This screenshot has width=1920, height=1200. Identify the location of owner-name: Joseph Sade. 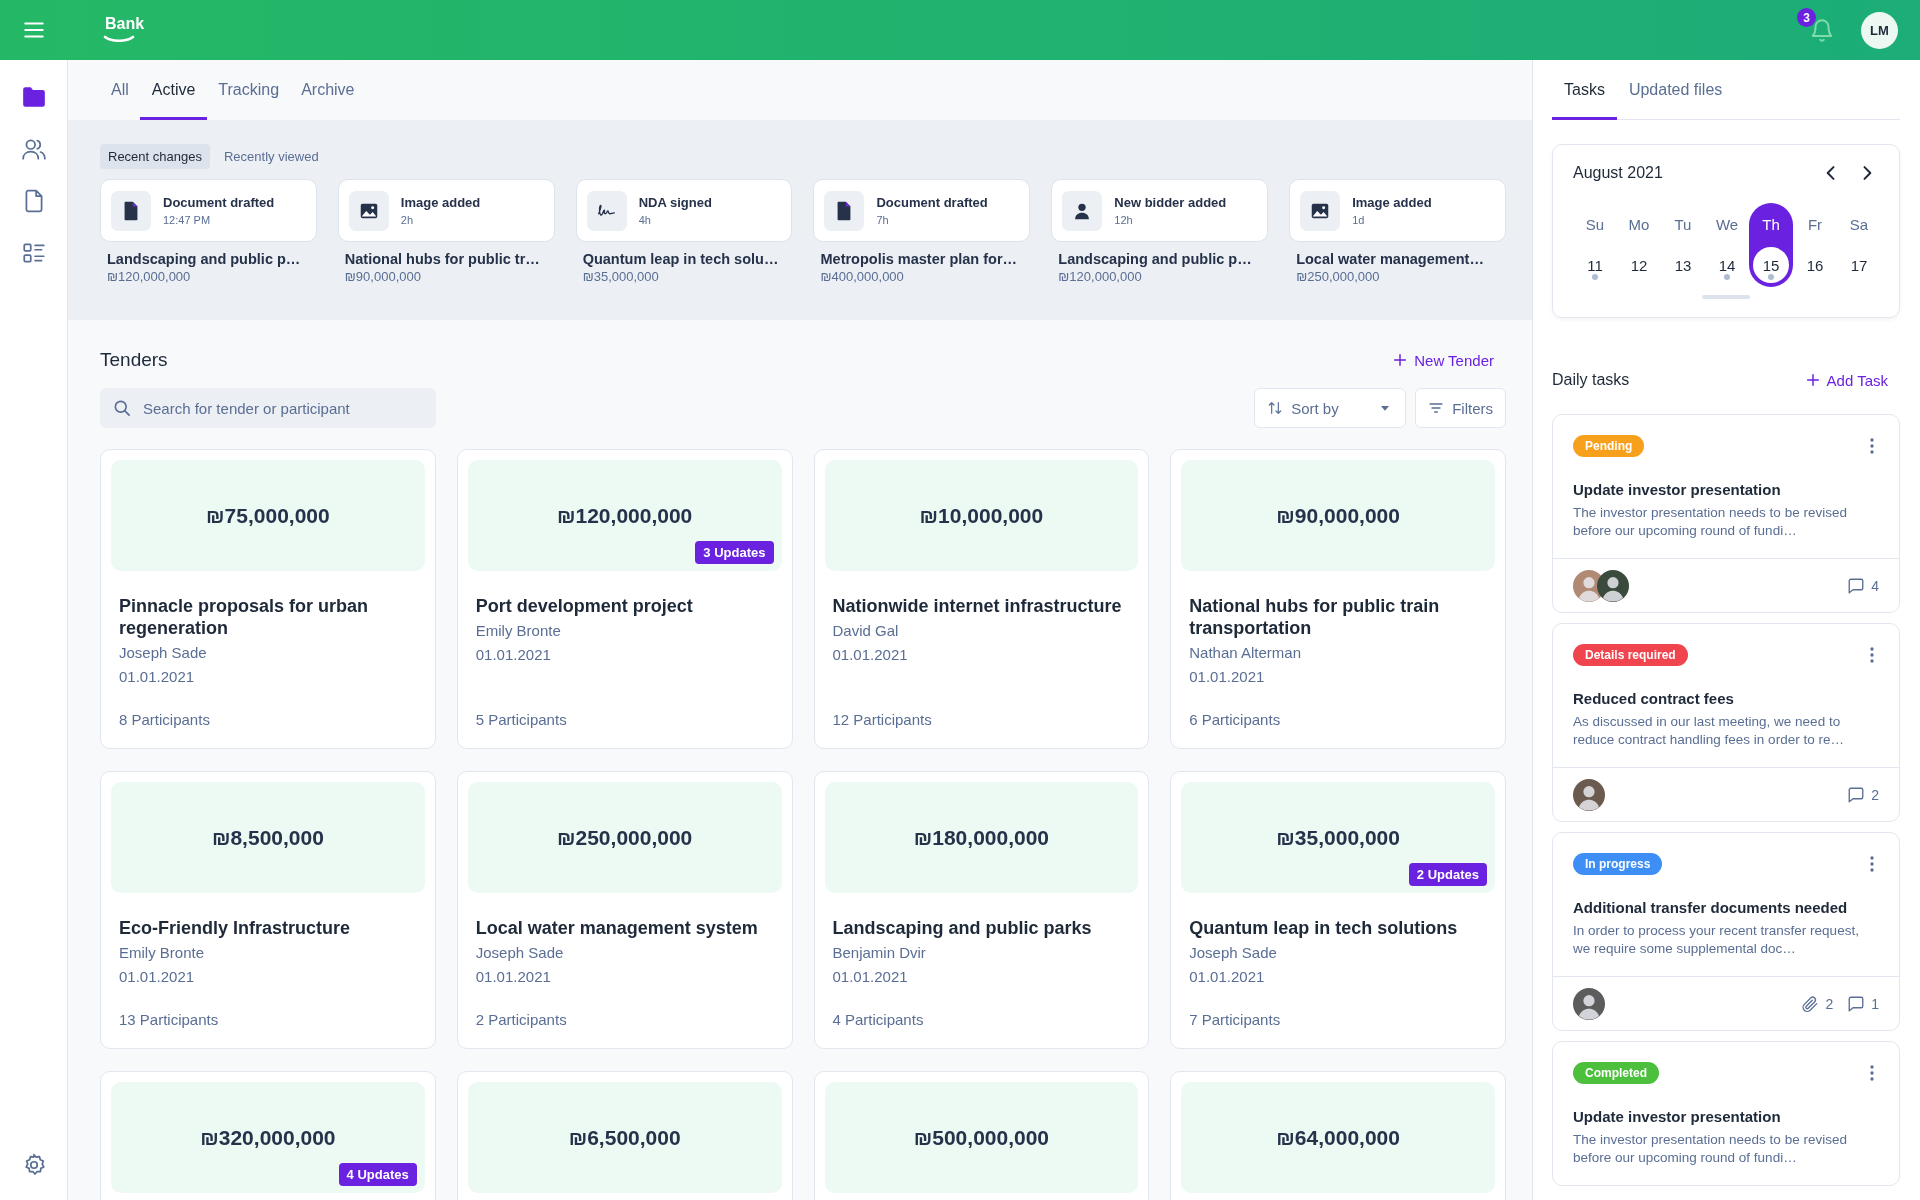
(520, 953).